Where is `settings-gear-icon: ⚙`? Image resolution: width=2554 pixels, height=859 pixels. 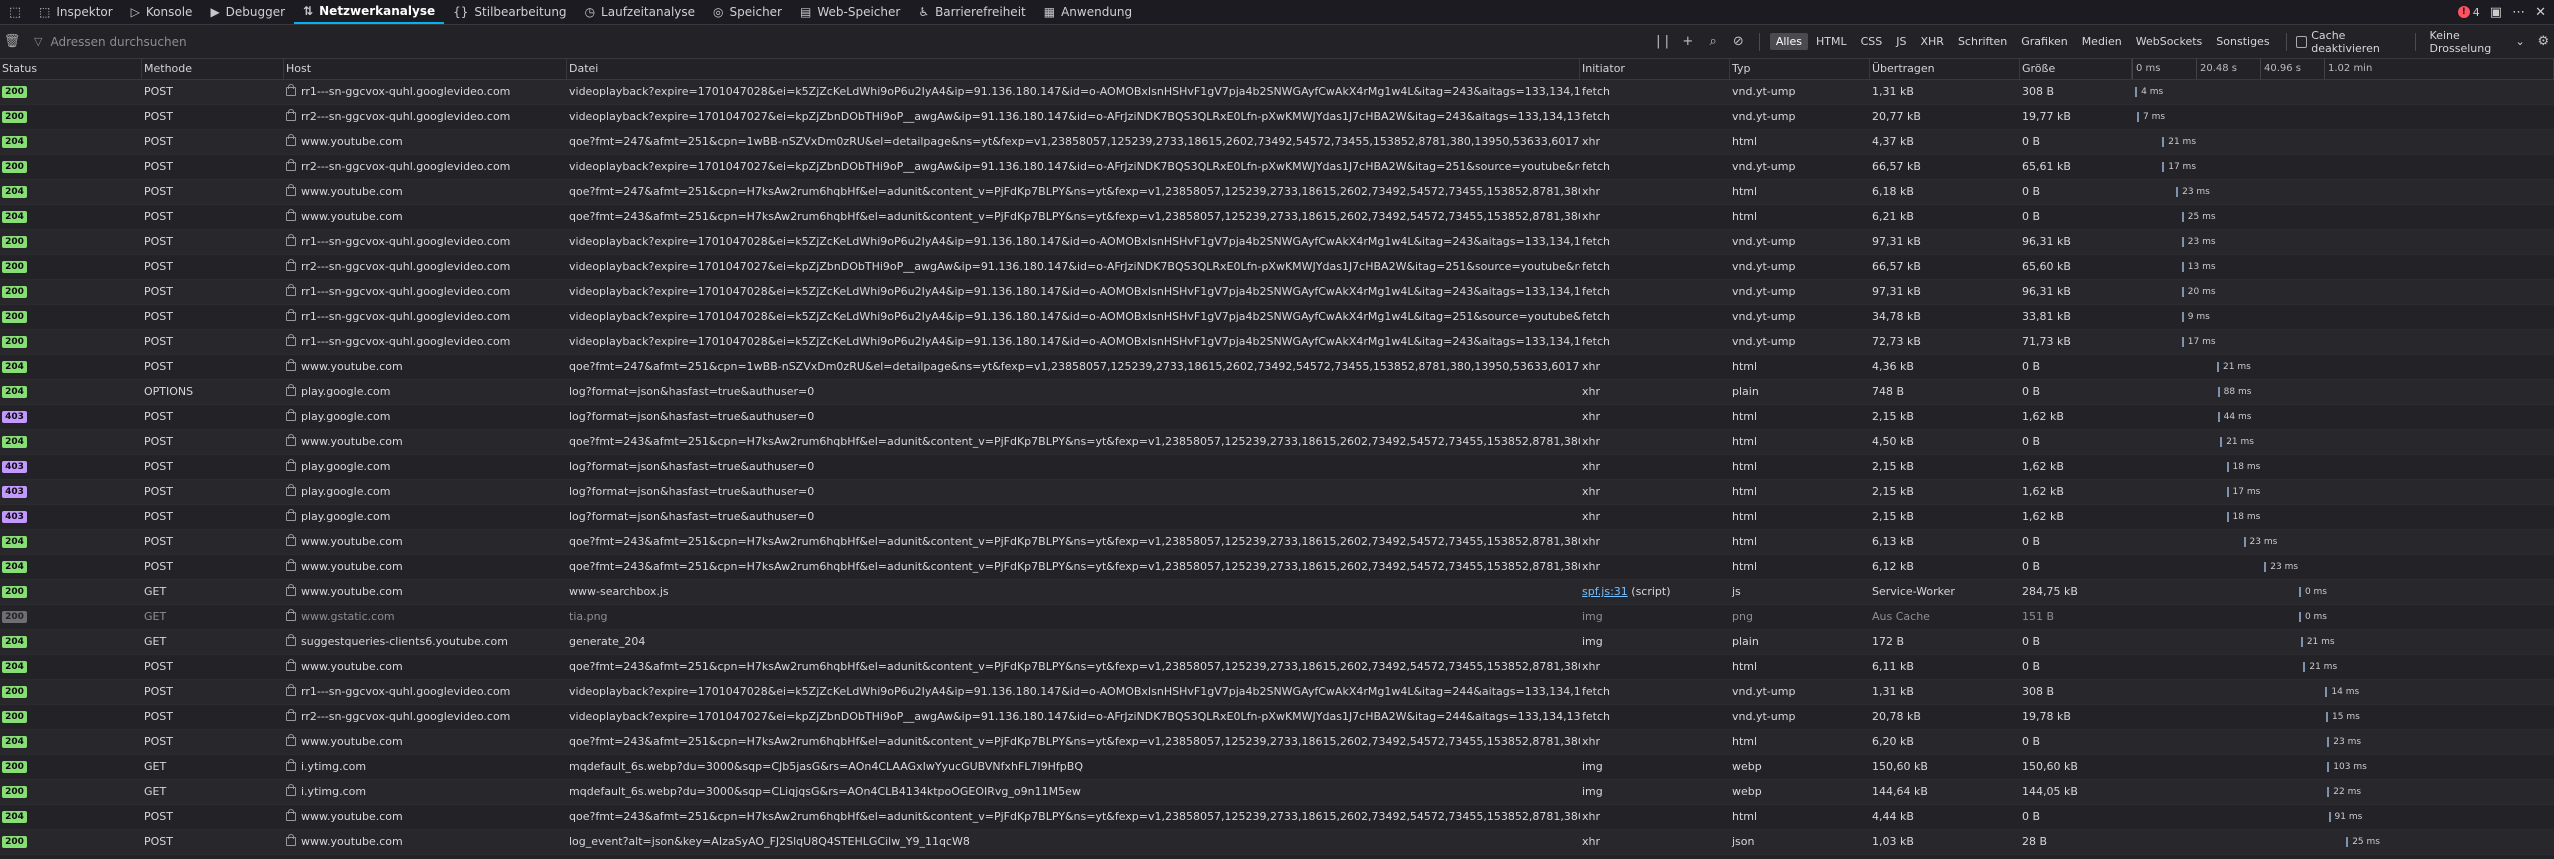
settings-gear-icon: ⚙ is located at coordinates (2543, 41).